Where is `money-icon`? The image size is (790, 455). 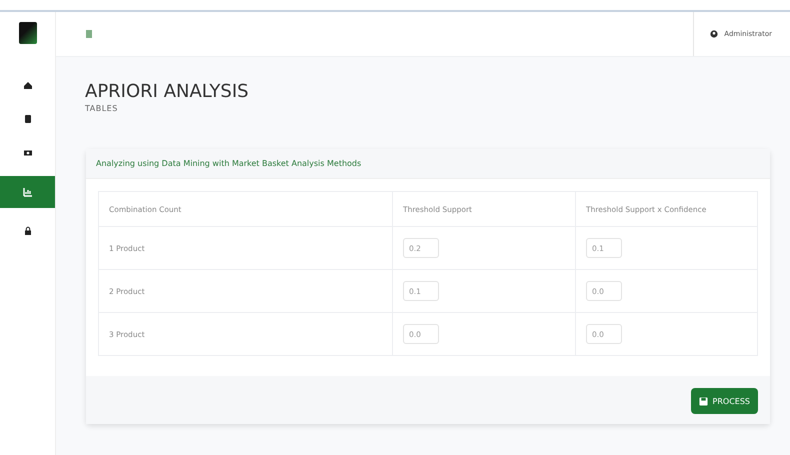 money-icon is located at coordinates (27, 153).